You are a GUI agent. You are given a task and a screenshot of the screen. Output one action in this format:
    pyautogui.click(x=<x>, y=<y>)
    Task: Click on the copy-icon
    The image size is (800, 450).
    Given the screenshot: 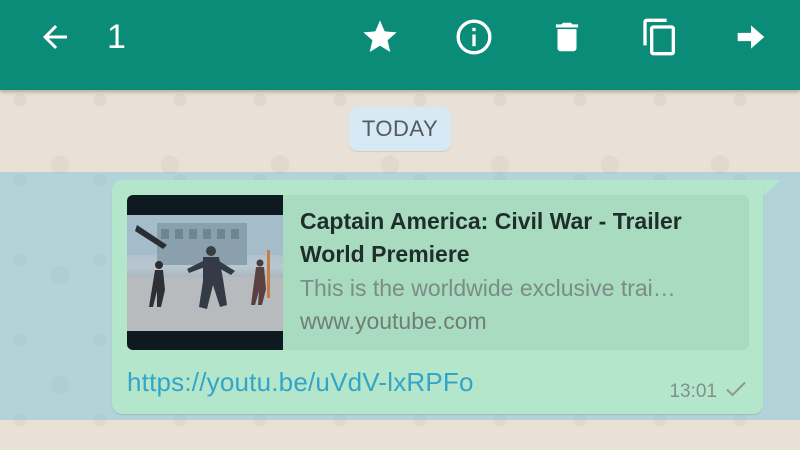 What is the action you would take?
    pyautogui.click(x=659, y=37)
    